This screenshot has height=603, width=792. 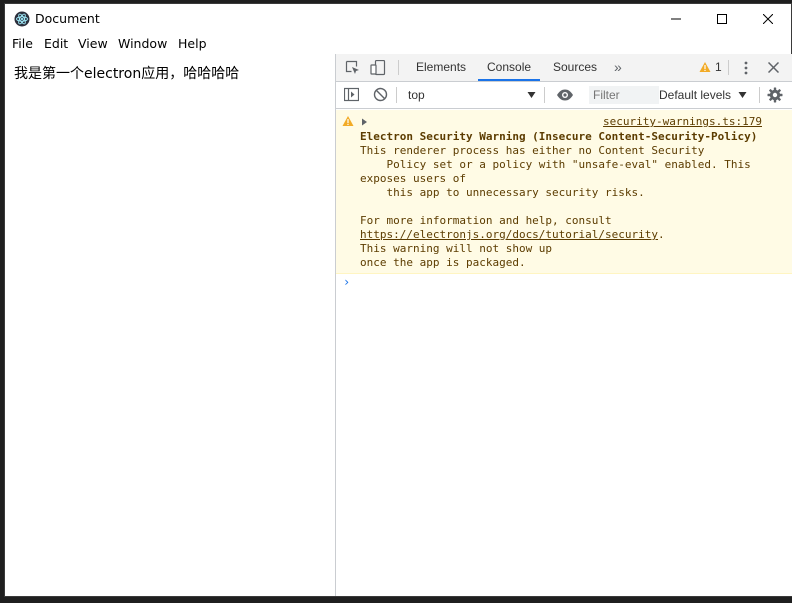 I want to click on title-bar: Document, so click(x=398, y=19).